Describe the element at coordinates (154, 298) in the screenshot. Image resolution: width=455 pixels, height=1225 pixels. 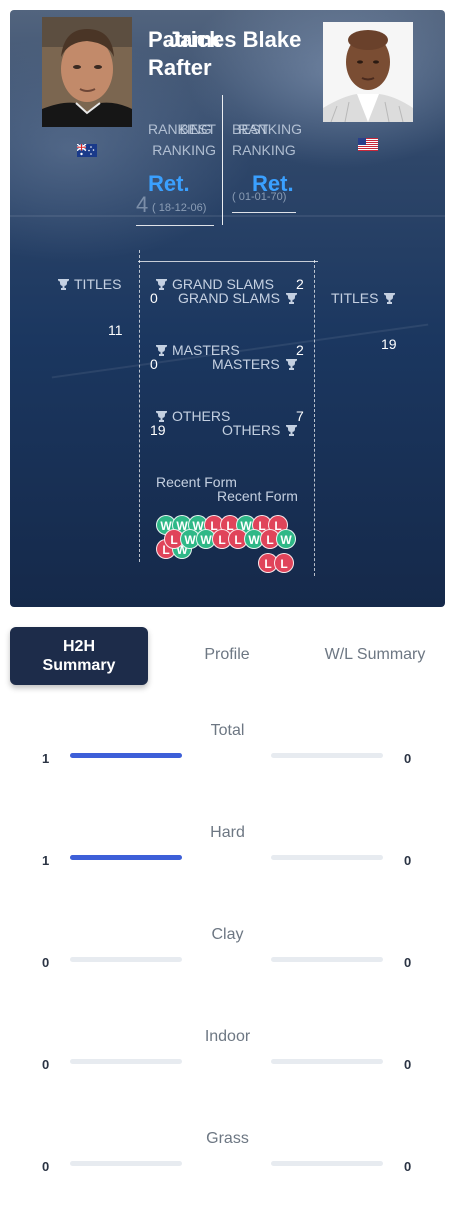
I see `player2-grand-slams-count: 0` at that location.